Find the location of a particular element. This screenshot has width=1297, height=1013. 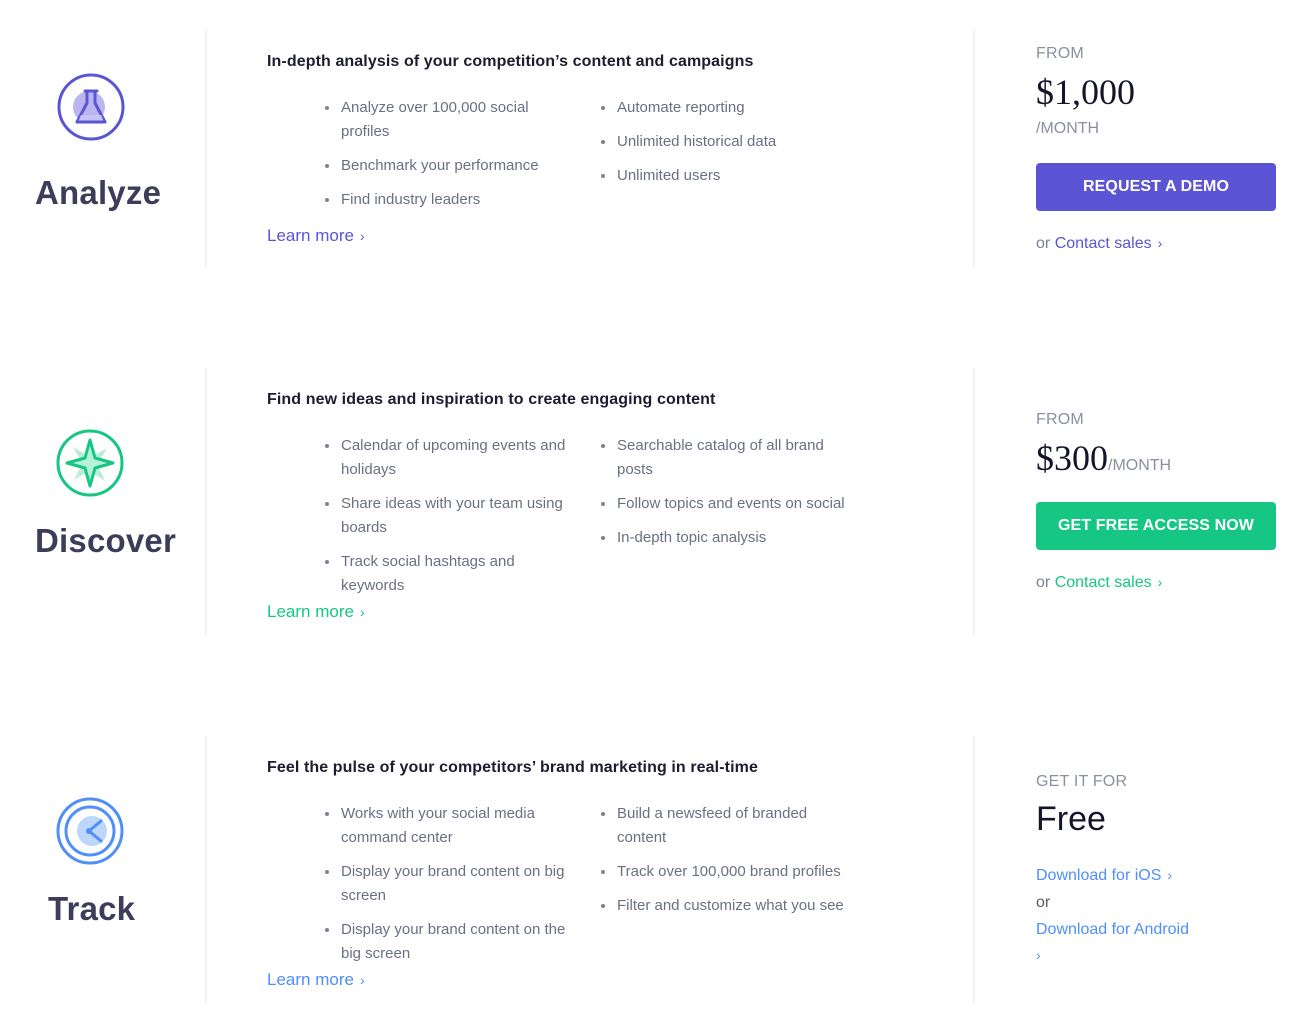

compass-star-icon is located at coordinates (90, 463).